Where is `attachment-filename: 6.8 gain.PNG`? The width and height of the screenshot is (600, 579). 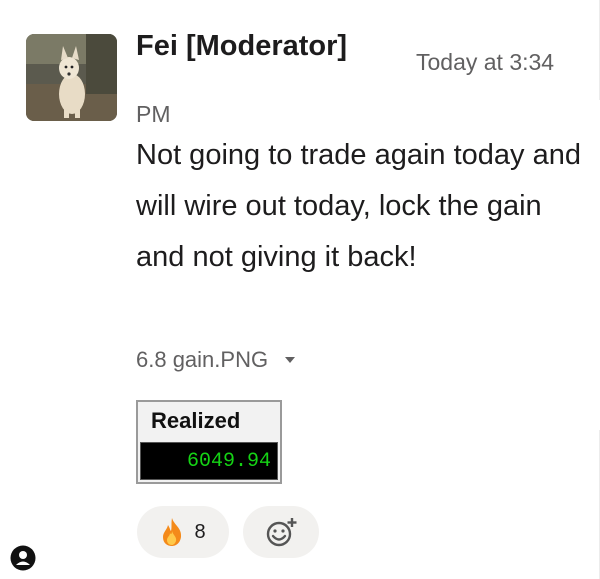 attachment-filename: 6.8 gain.PNG is located at coordinates (202, 360).